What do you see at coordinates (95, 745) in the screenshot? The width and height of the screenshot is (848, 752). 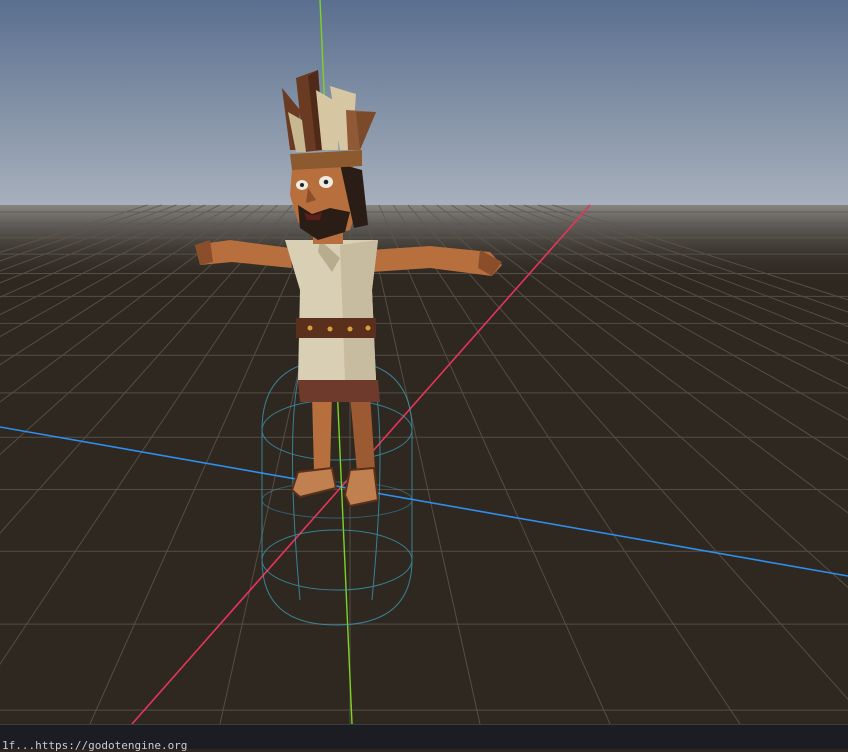 I see `status-text: 1f...https://godotengine.org` at bounding box center [95, 745].